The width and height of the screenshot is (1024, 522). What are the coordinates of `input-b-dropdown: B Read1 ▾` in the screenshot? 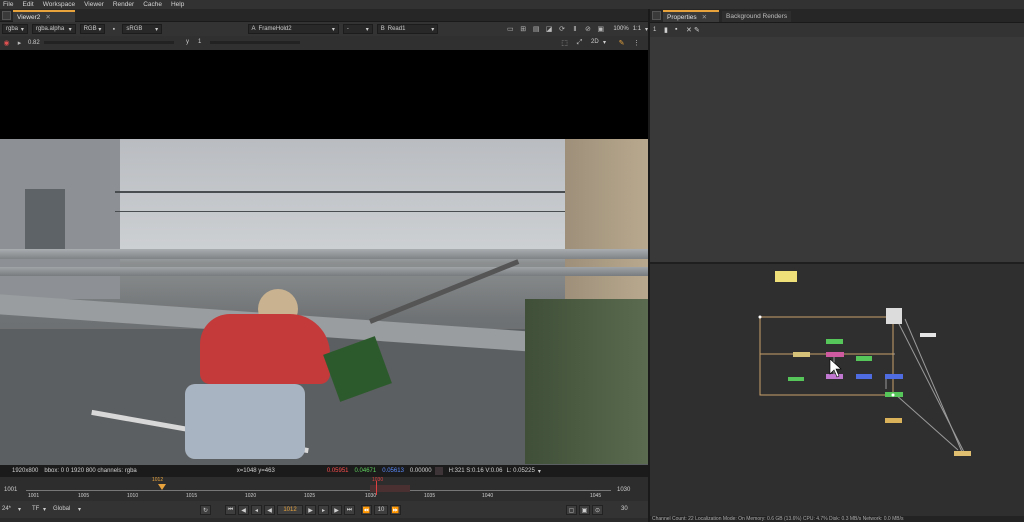 It's located at (407, 29).